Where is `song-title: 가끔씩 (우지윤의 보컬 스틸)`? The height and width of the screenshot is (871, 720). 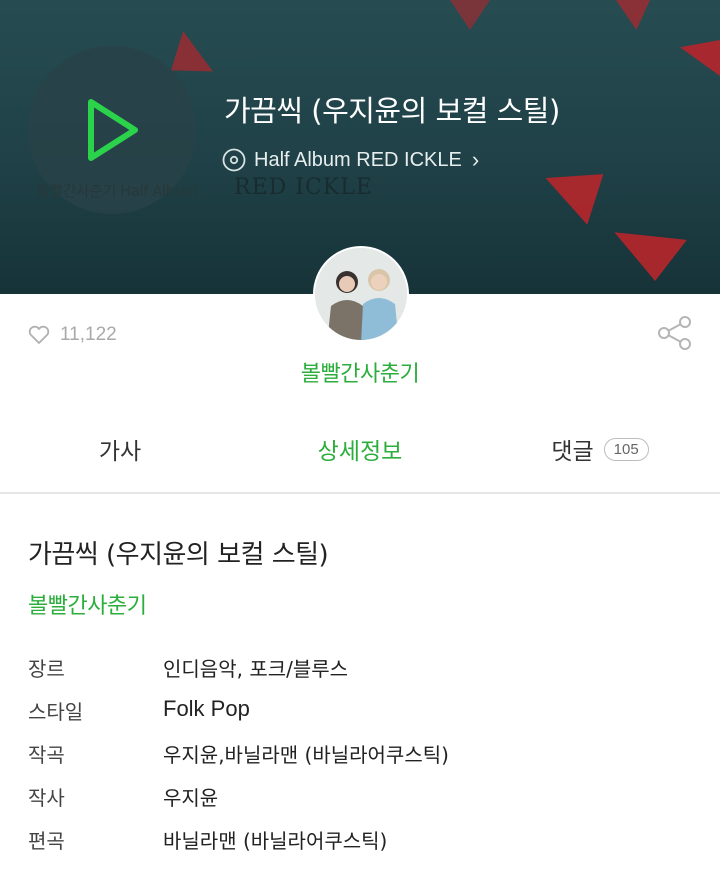 song-title: 가끔씩 (우지윤의 보컬 스틸) is located at coordinates (392, 111).